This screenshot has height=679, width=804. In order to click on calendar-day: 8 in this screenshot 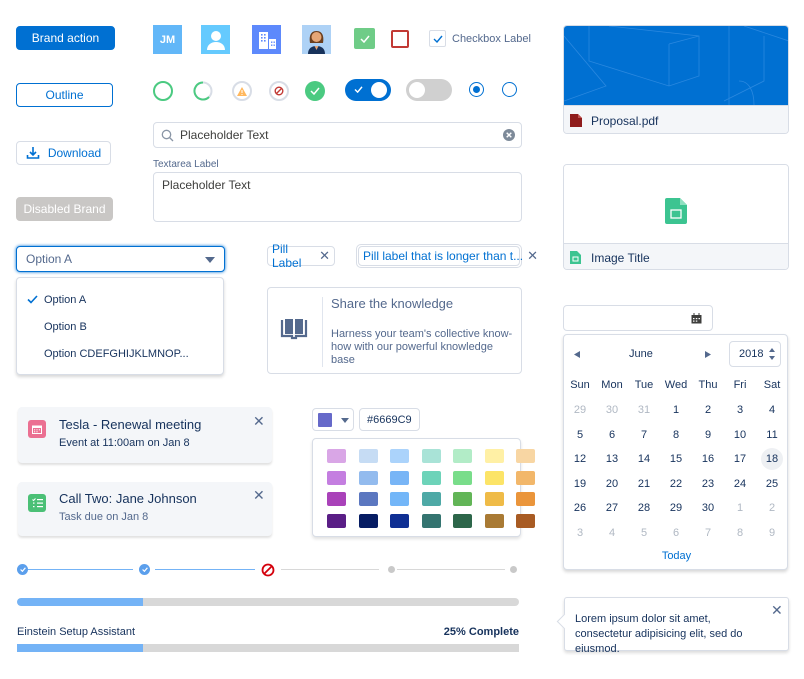, I will do `click(740, 533)`.